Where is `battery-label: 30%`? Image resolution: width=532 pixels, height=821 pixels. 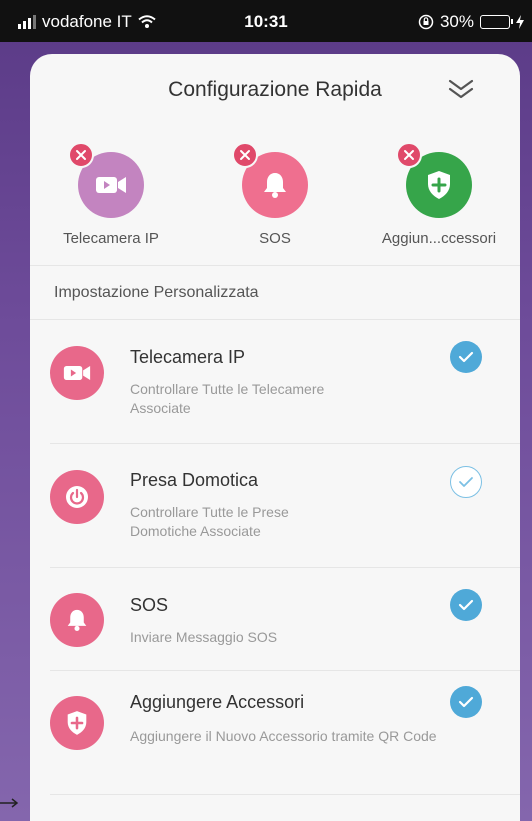
battery-label: 30% is located at coordinates (456, 21).